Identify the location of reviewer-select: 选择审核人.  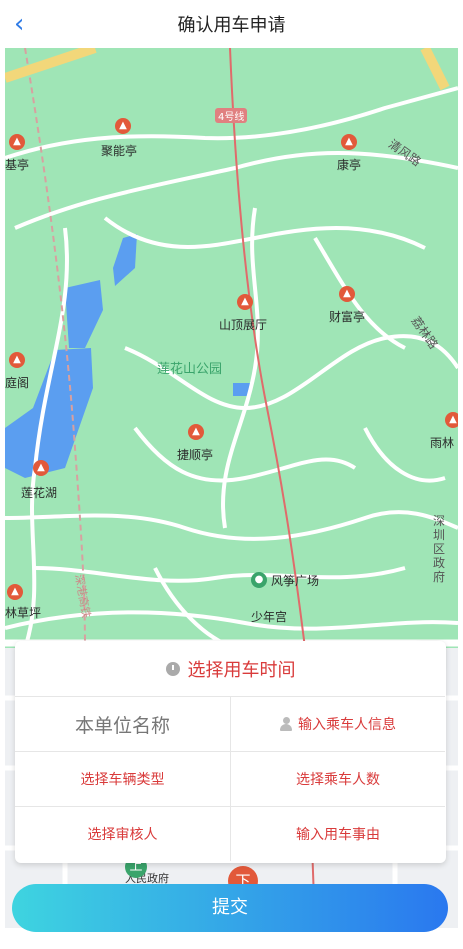
(122, 833).